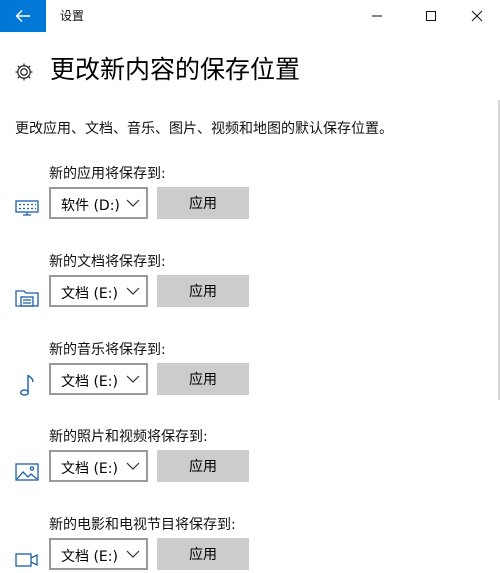 This screenshot has height=573, width=500. I want to click on back-arrow-icon, so click(22, 16).